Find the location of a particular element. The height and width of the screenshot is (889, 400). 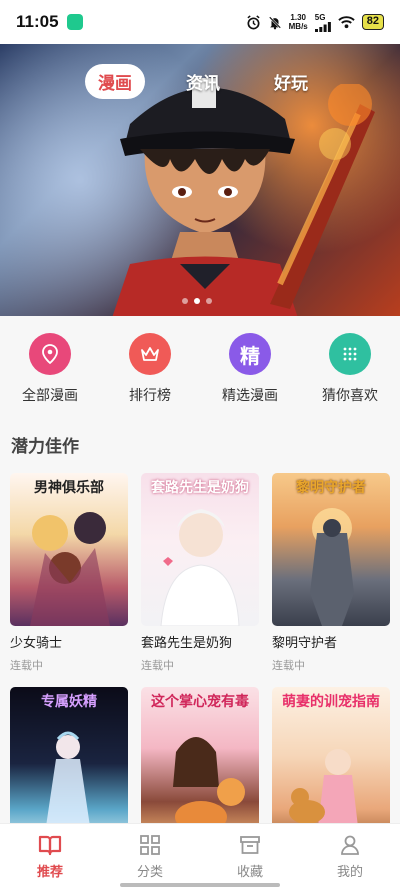

nav-recommend: 猜你喜欢 is located at coordinates (350, 374).